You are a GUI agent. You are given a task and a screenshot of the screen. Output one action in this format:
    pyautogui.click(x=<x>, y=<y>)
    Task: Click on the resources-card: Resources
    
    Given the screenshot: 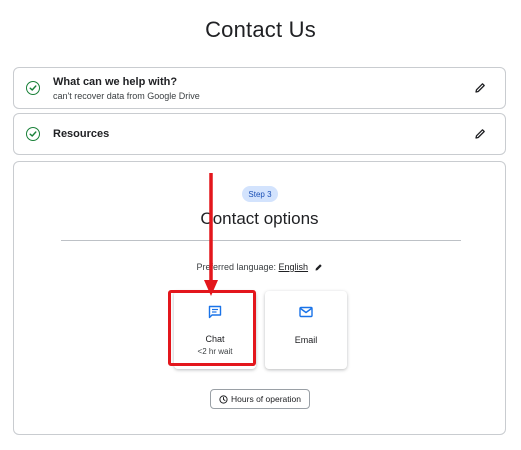 What is the action you would take?
    pyautogui.click(x=259, y=134)
    